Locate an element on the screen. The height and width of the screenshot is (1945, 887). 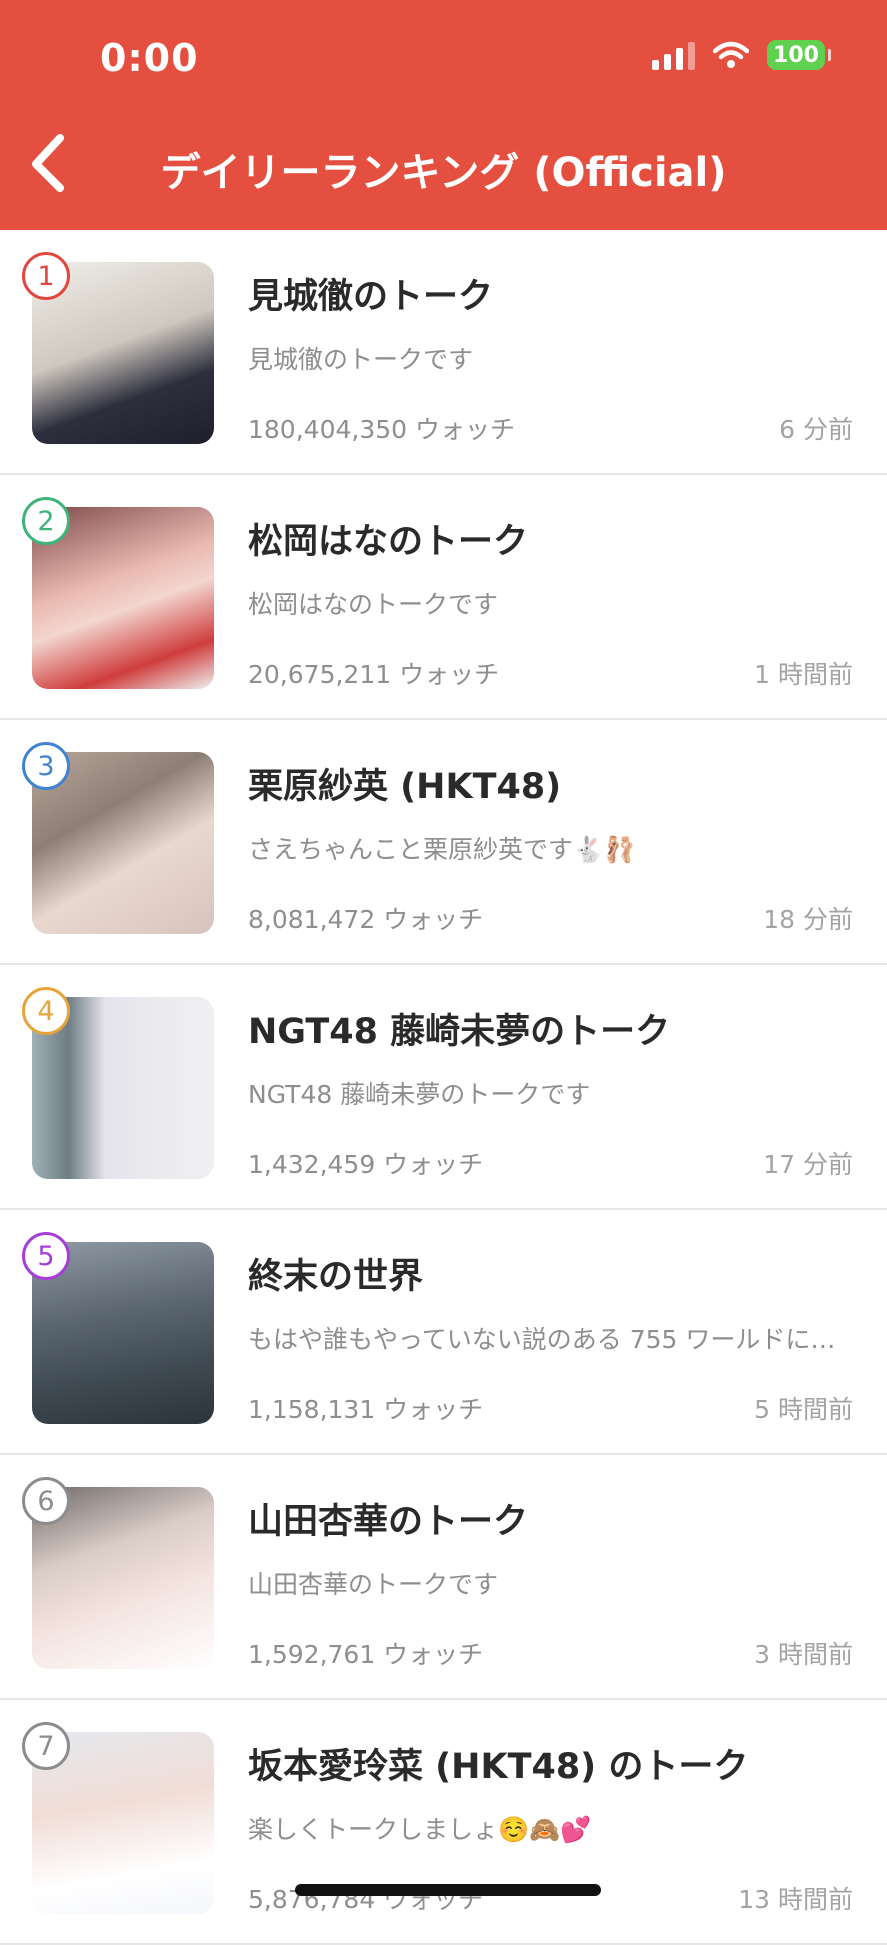
updated-time: 3 時間前 is located at coordinates (803, 1654).